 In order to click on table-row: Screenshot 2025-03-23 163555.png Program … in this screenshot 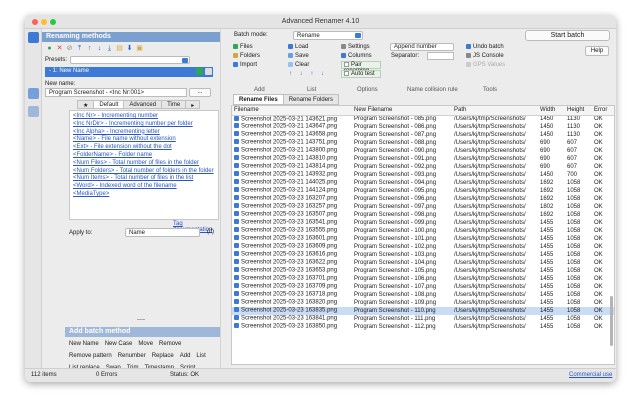, I will do `click(423, 231)`.